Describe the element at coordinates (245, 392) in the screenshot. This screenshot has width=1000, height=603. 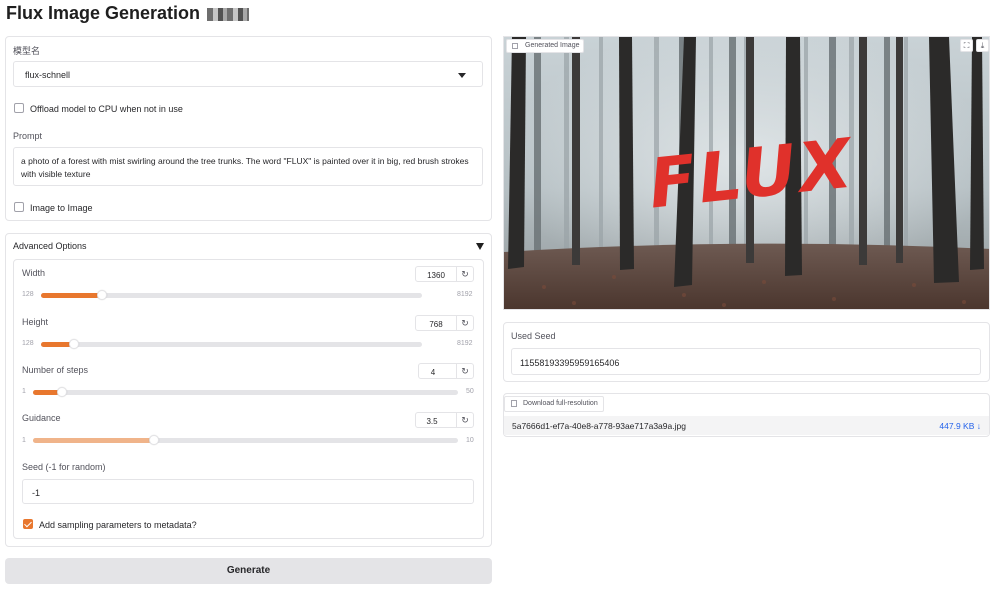
I see `steps-slider` at that location.